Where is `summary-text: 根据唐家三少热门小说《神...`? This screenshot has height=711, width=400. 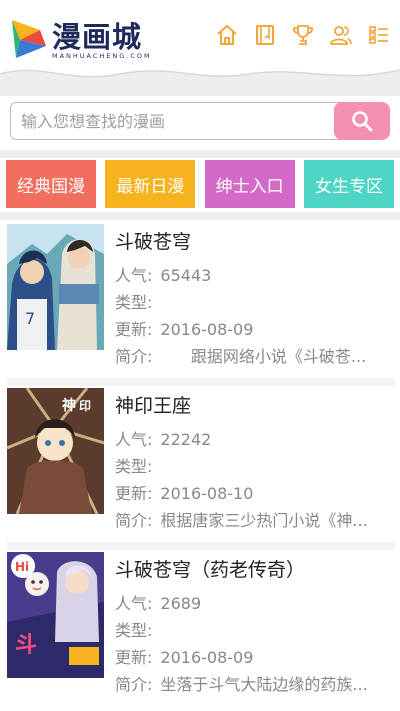 summary-text: 根据唐家三少热门小说《神... is located at coordinates (264, 520).